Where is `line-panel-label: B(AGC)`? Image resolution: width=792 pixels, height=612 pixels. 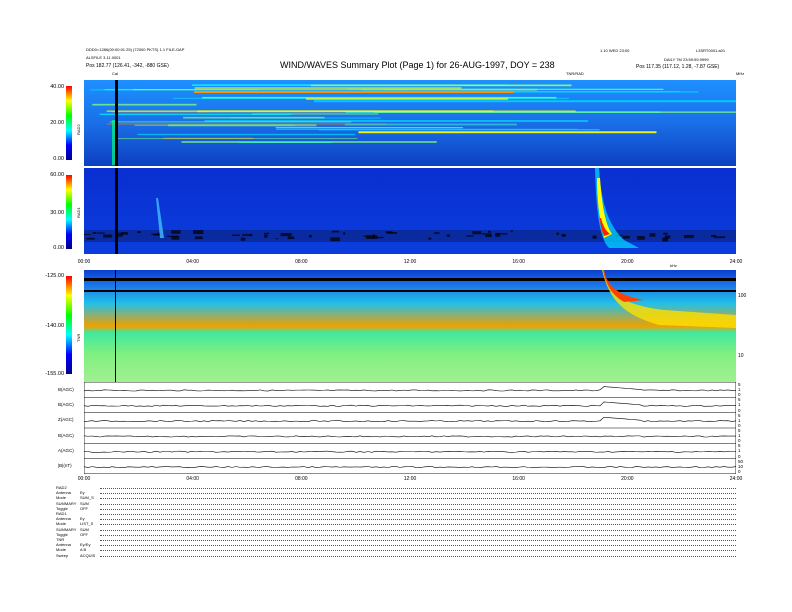
line-panel-label: B(AGC) is located at coordinates (66, 389).